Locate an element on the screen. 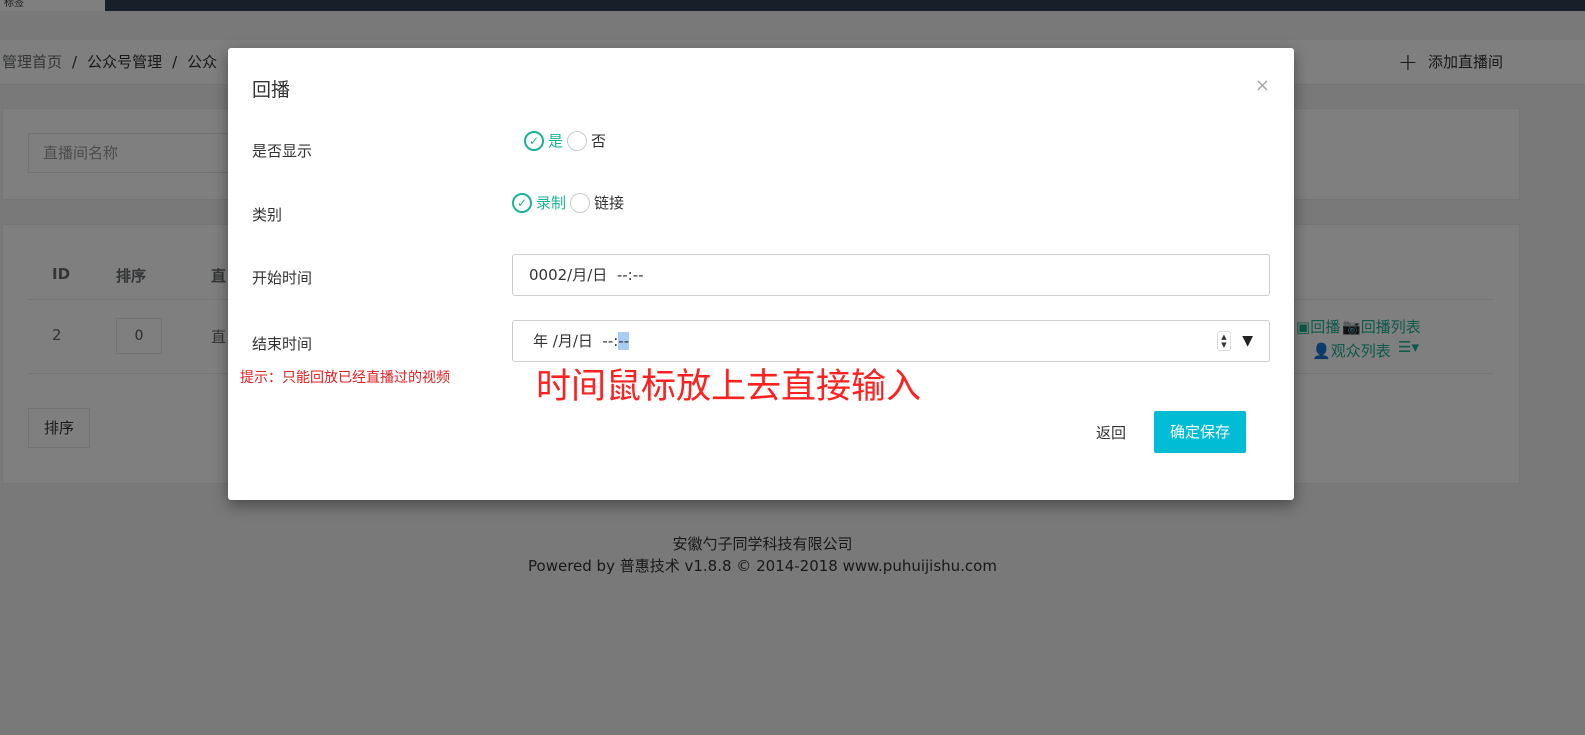 This screenshot has height=735, width=1585. save-button: 确定保存 is located at coordinates (1200, 432).